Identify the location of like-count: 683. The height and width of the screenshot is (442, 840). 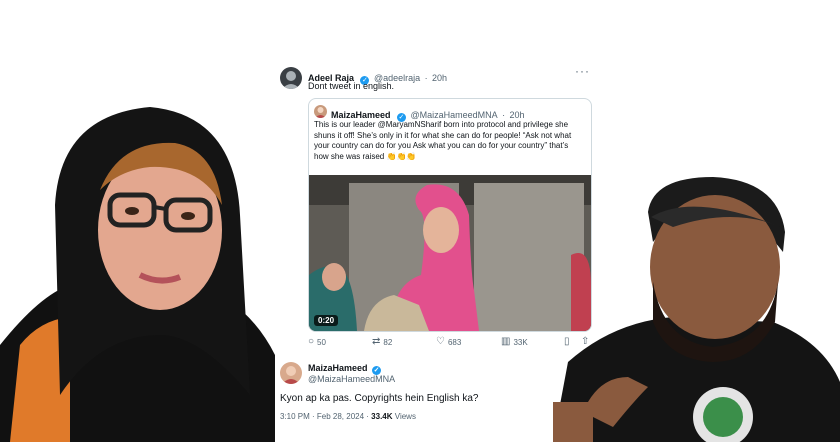
(454, 342).